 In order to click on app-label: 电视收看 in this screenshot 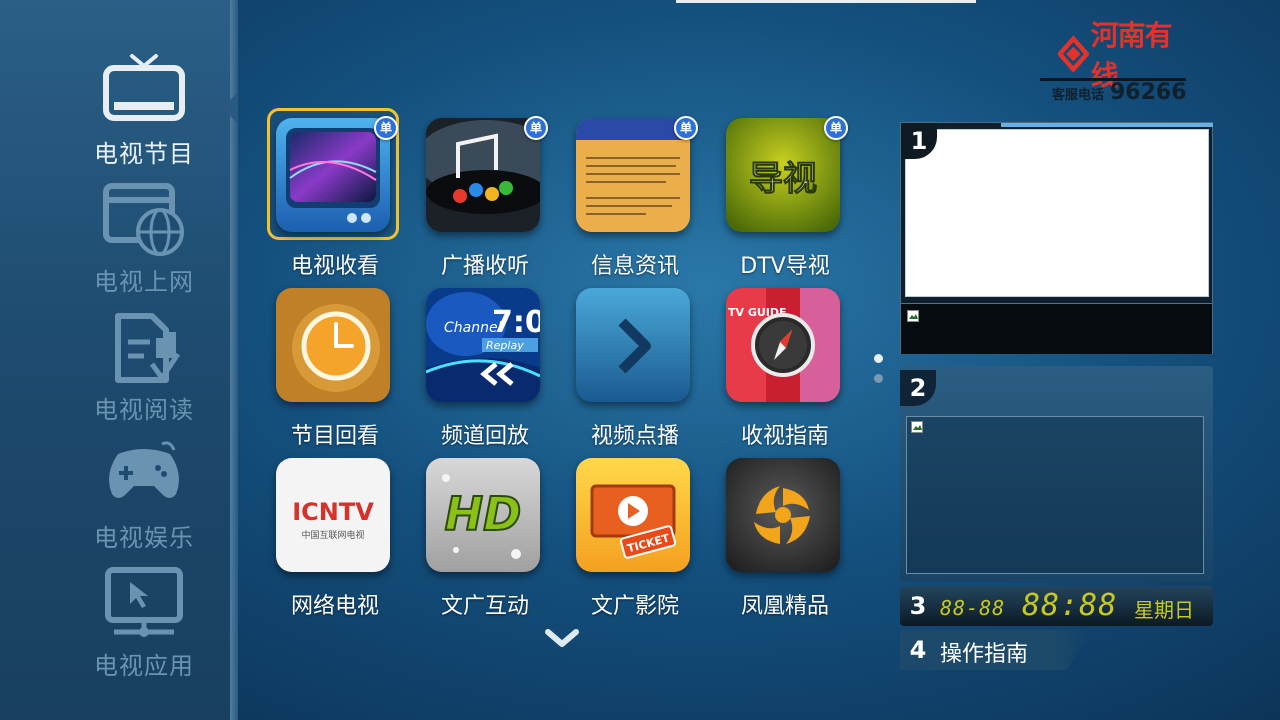, I will do `click(334, 266)`.